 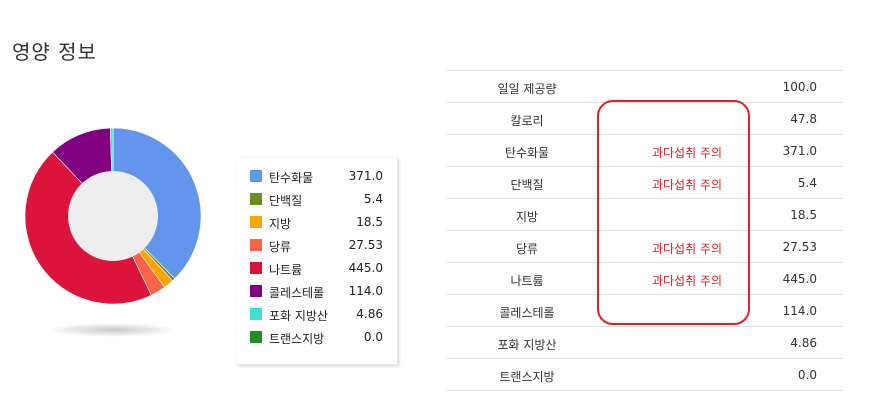 What do you see at coordinates (645, 183) in the screenshot?
I see `table-row: 단백질 과다섭취 주의 5.4` at bounding box center [645, 183].